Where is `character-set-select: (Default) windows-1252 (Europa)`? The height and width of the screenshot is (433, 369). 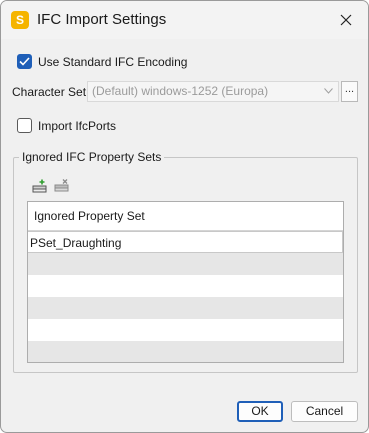
character-set-select: (Default) windows-1252 (Europa) is located at coordinates (213, 91).